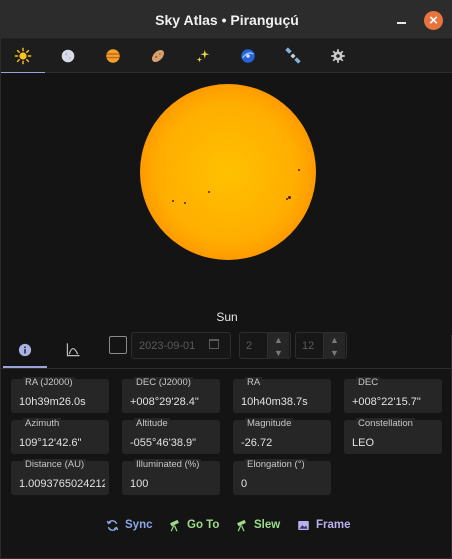  I want to click on field-elongation: Elongation (°) 0, so click(282, 477).